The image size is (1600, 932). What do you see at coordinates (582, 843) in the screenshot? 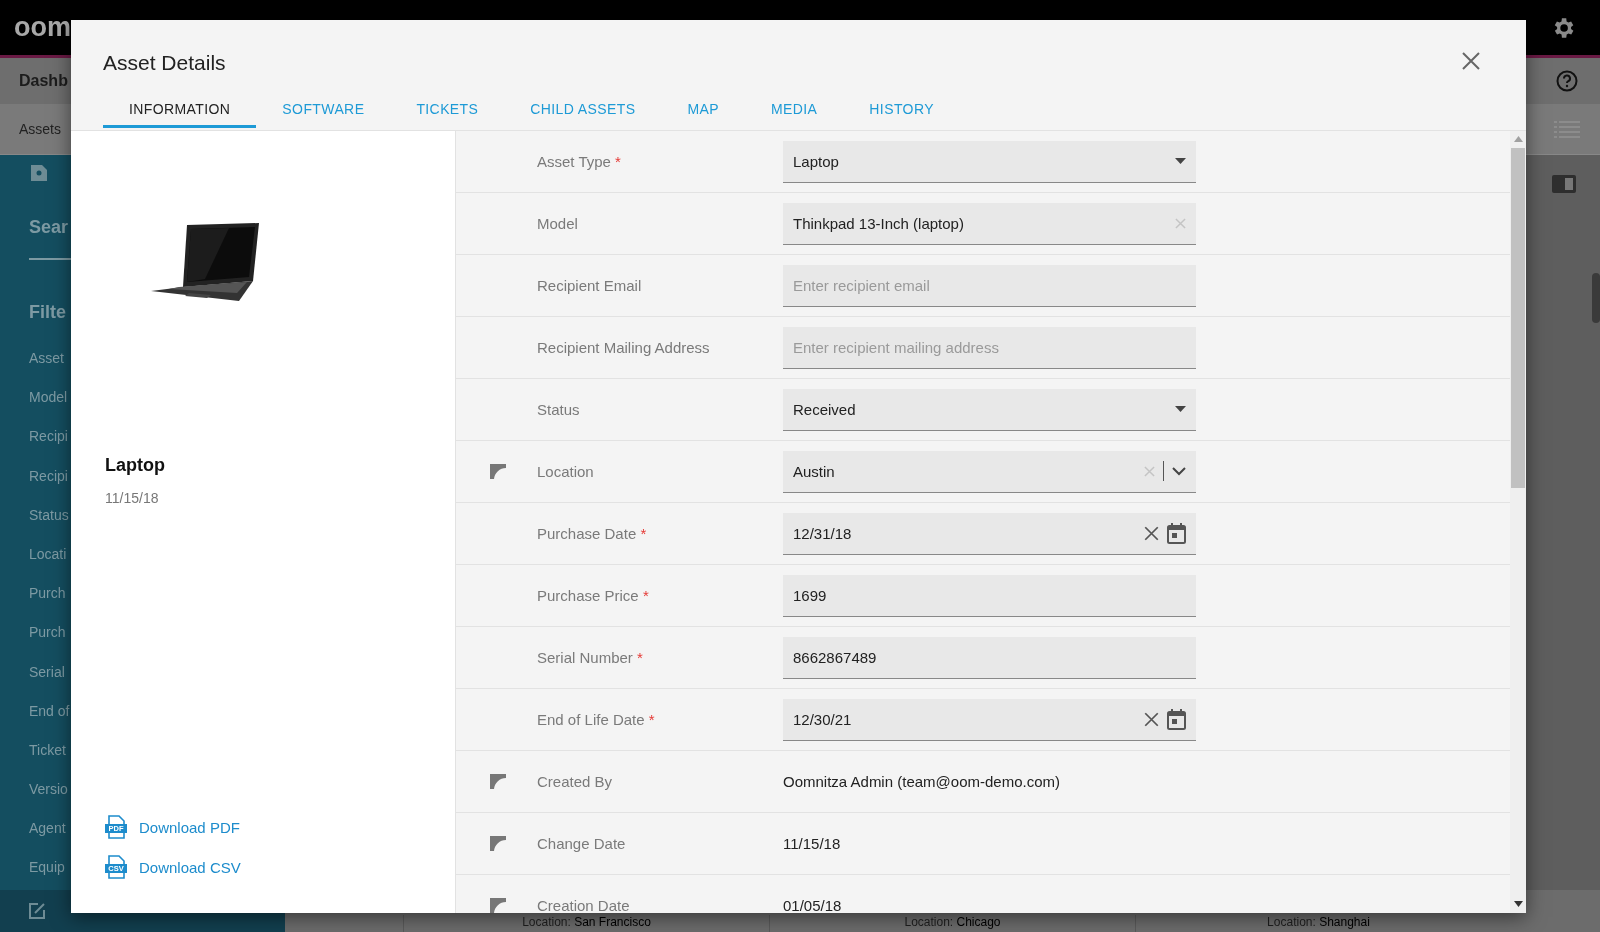
I see `field-label: Change Date` at bounding box center [582, 843].